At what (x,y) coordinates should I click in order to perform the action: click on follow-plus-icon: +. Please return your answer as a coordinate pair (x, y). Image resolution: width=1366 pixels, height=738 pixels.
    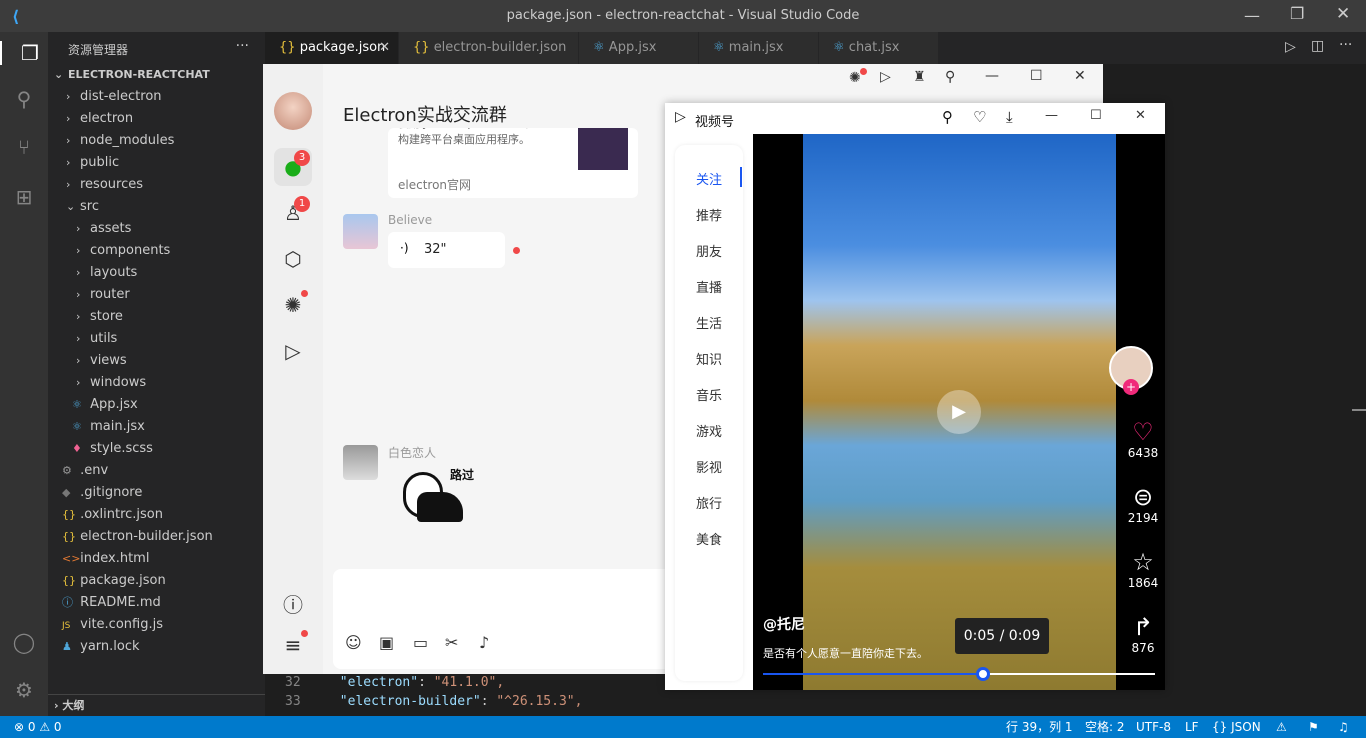
    Looking at the image, I should click on (1131, 387).